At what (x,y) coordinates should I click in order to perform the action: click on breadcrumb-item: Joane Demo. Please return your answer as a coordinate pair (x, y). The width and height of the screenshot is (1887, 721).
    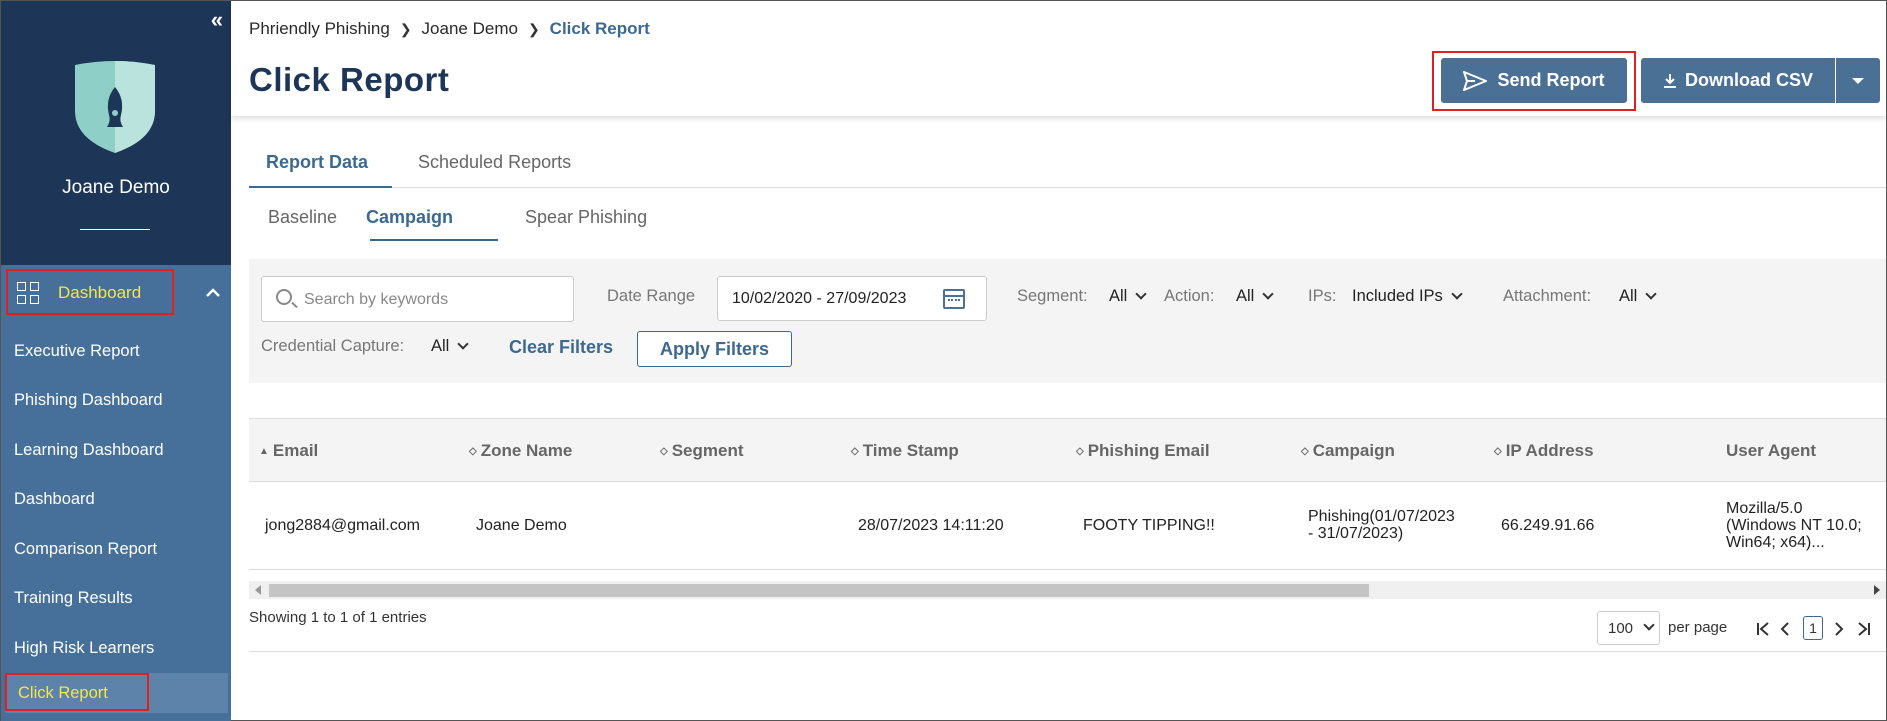
    Looking at the image, I should click on (470, 29).